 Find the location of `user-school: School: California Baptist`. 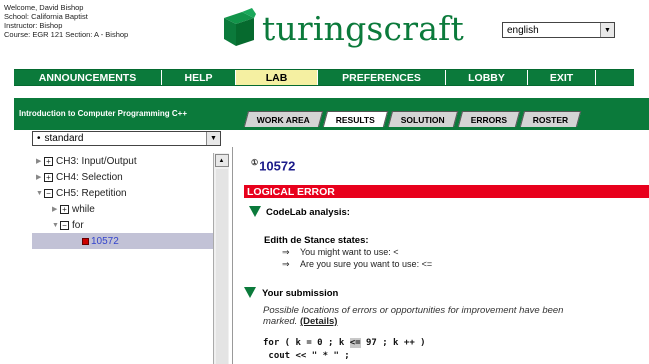

user-school: School: California Baptist is located at coordinates (46, 16).